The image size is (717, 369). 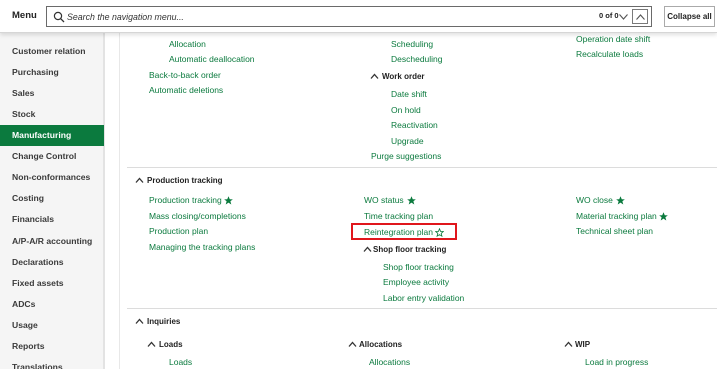 What do you see at coordinates (380, 344) in the screenshot?
I see `group-header-allocations: Allocations` at bounding box center [380, 344].